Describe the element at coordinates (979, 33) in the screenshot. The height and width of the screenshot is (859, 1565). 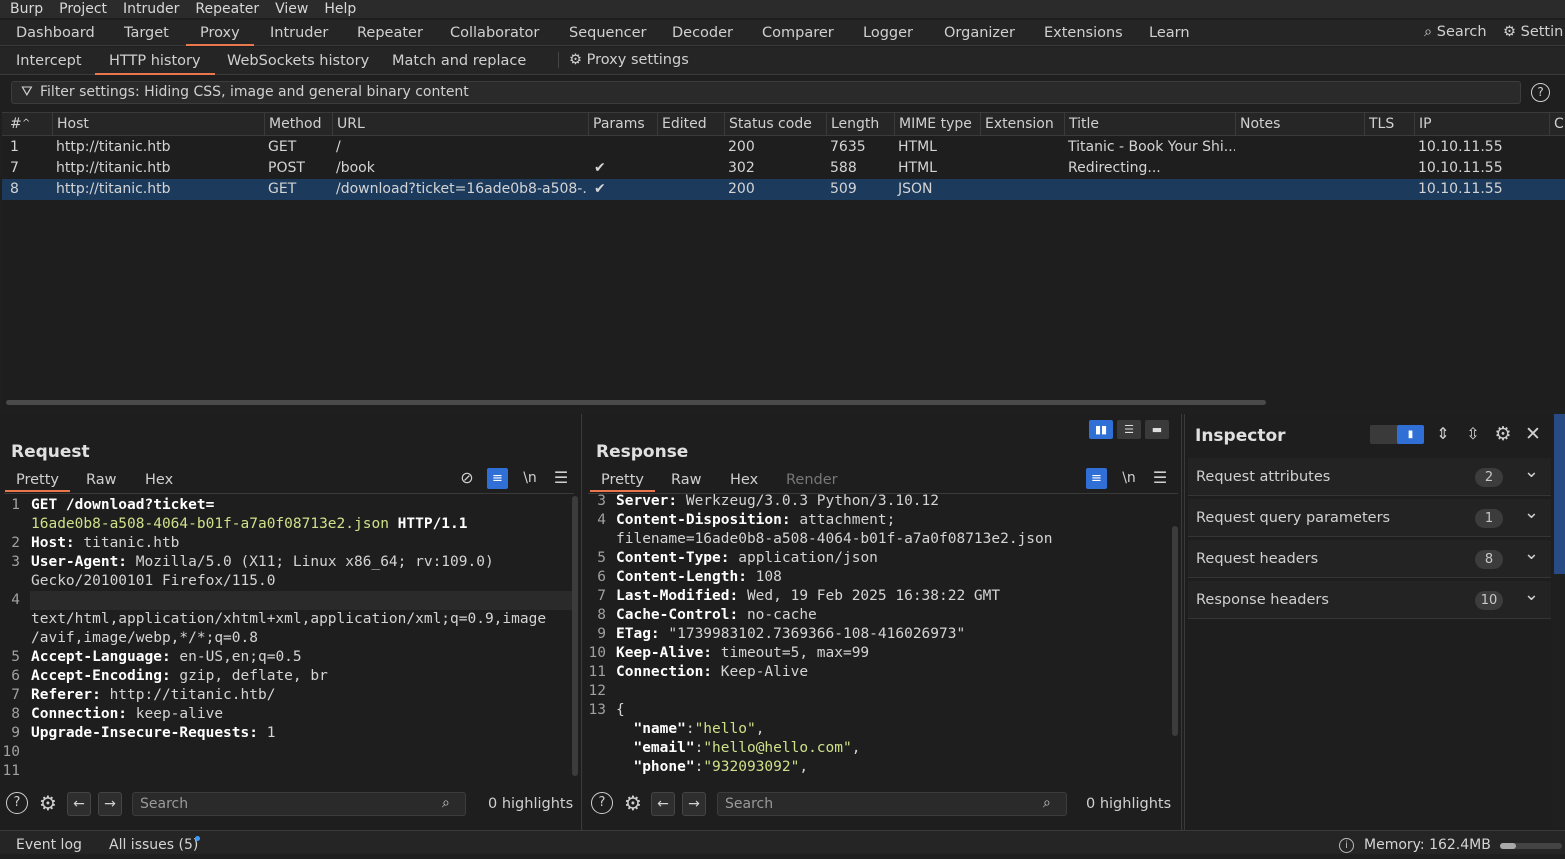
I see `tab-organizer: Organizer` at that location.